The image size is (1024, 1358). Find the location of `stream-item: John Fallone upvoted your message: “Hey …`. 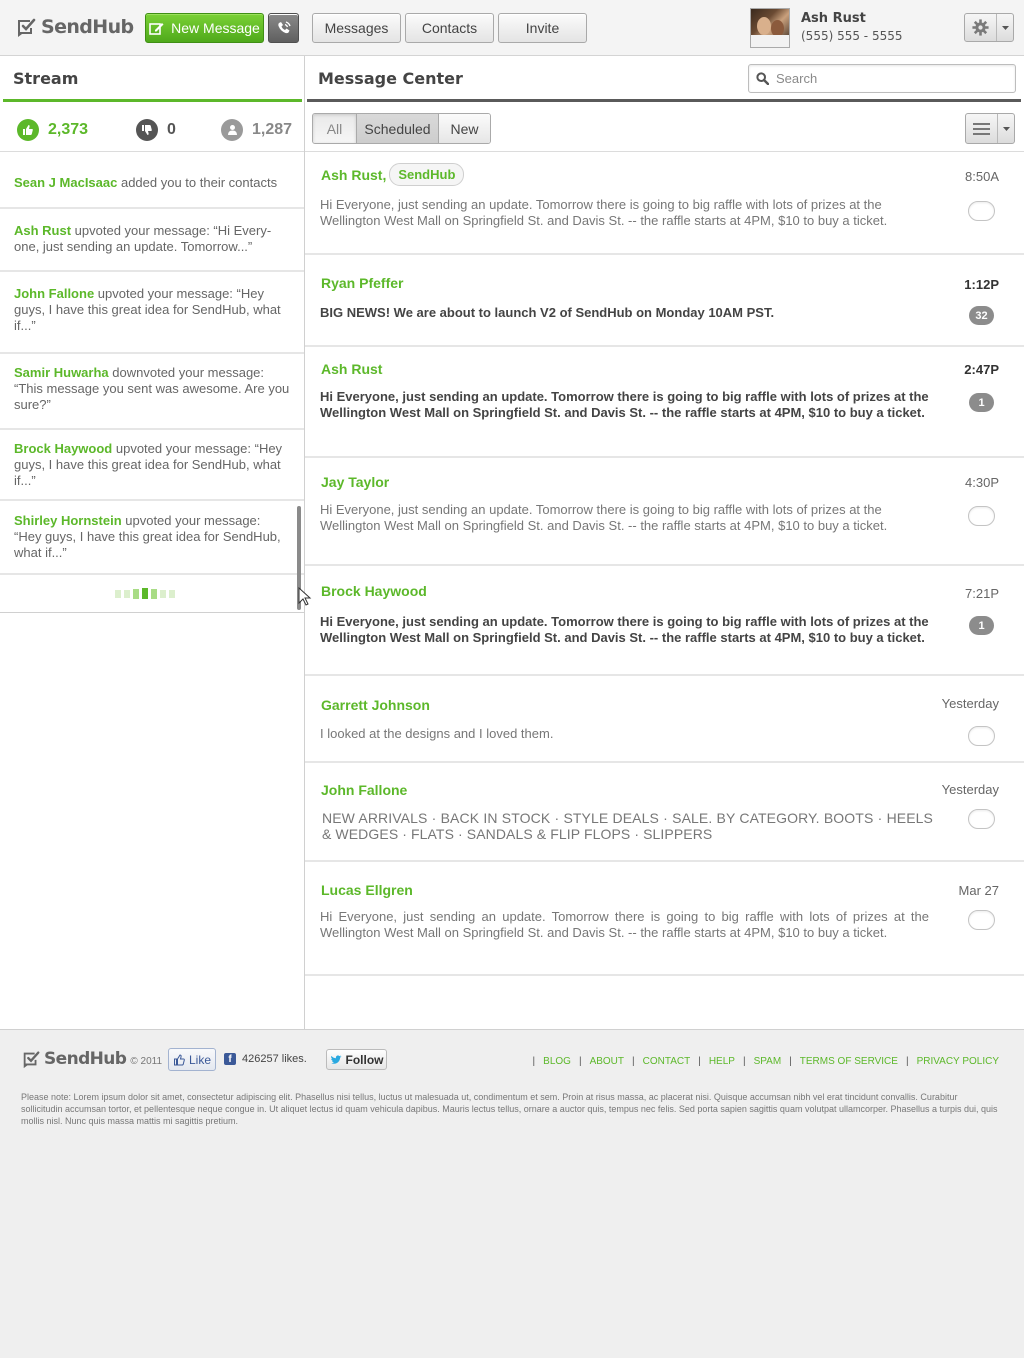

stream-item: John Fallone upvoted your message: “Hey … is located at coordinates (152, 313).